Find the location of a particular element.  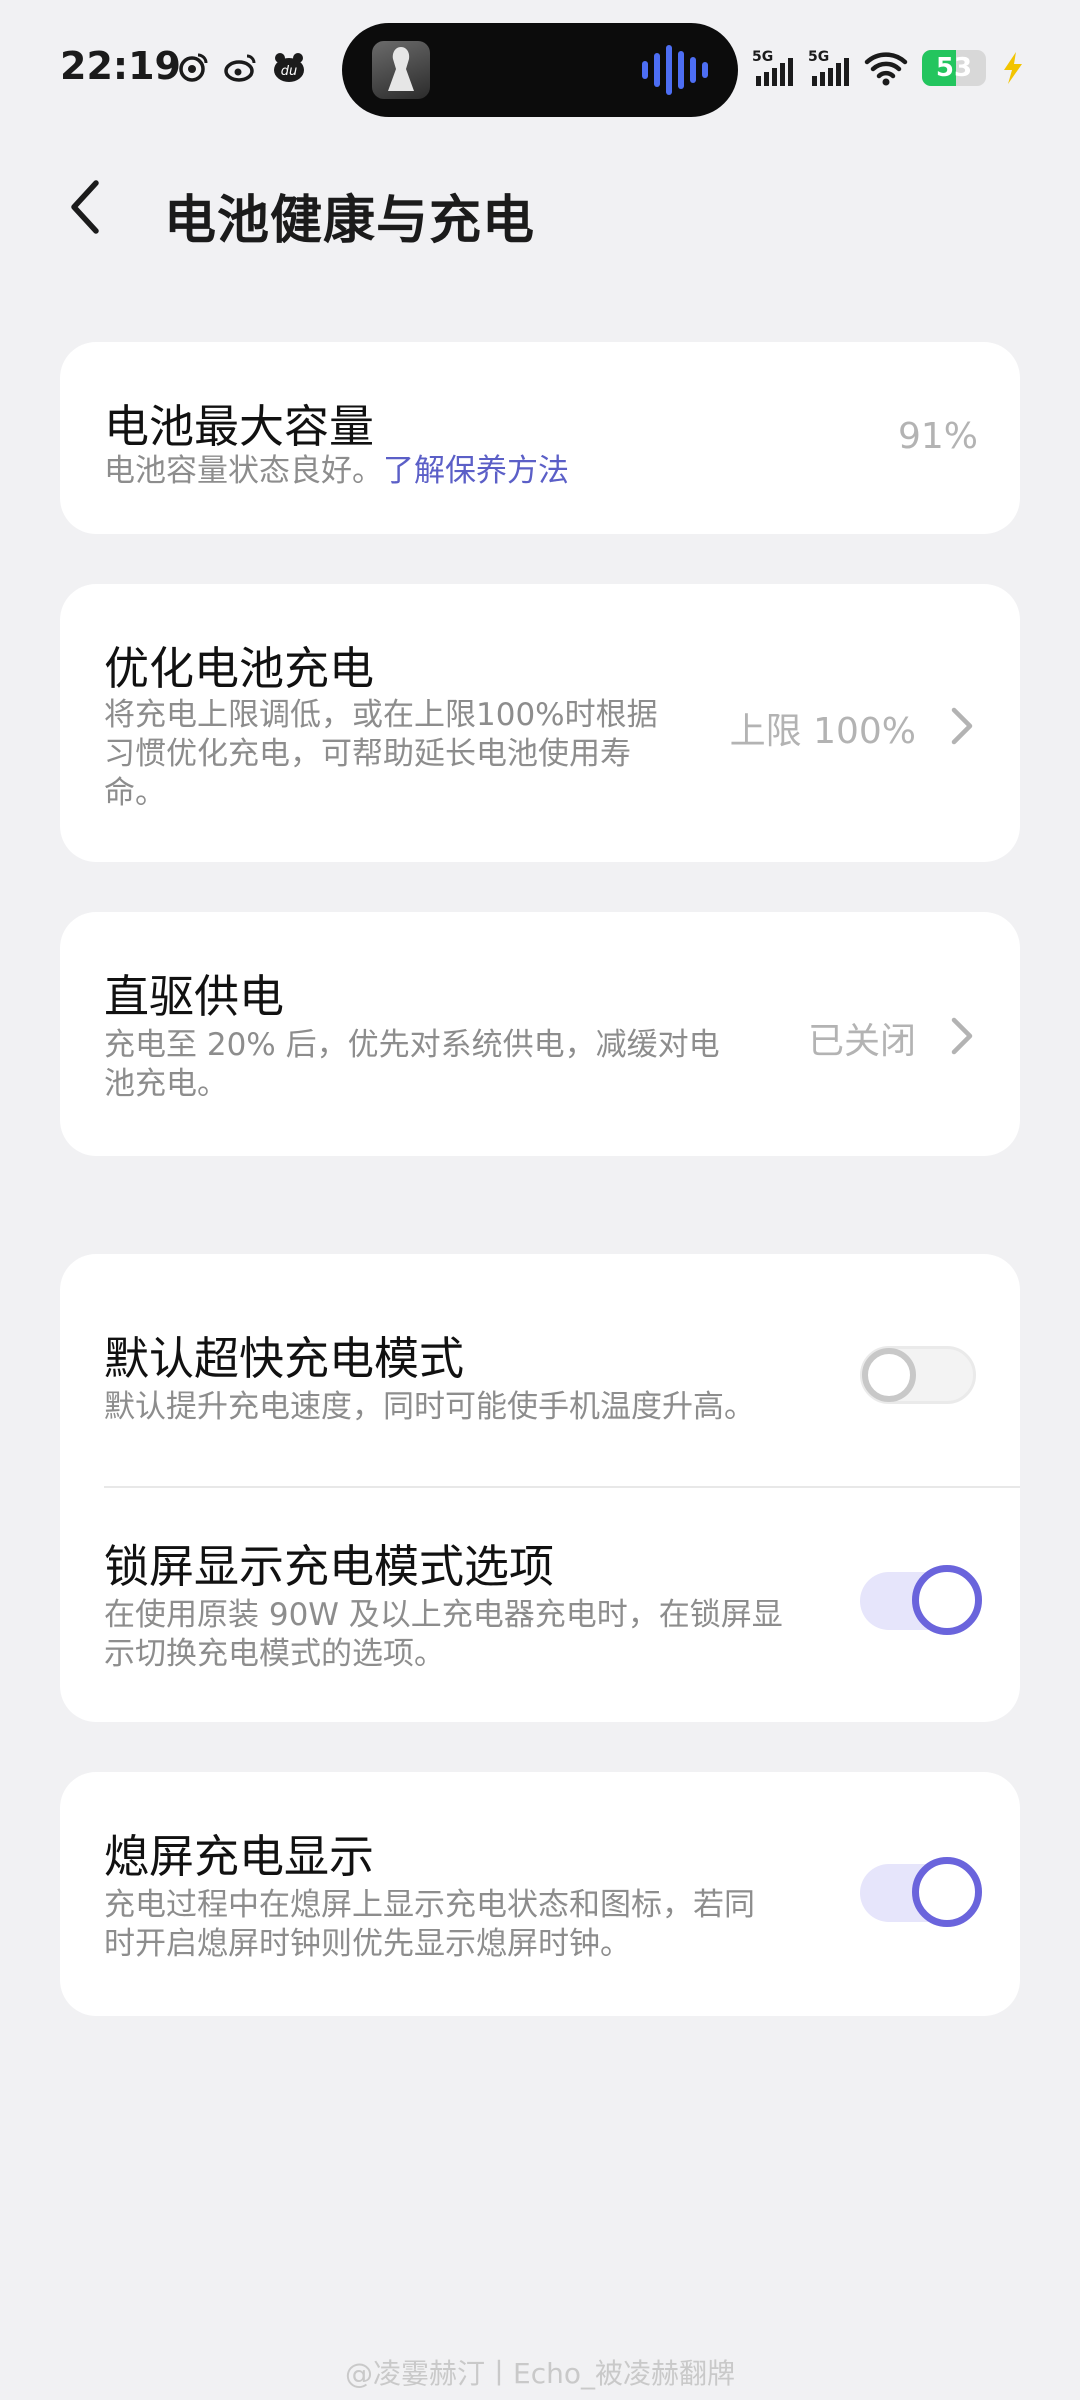

status-bar: 22:19 du 5G 5G 53 is located at coordinates (540, 70).